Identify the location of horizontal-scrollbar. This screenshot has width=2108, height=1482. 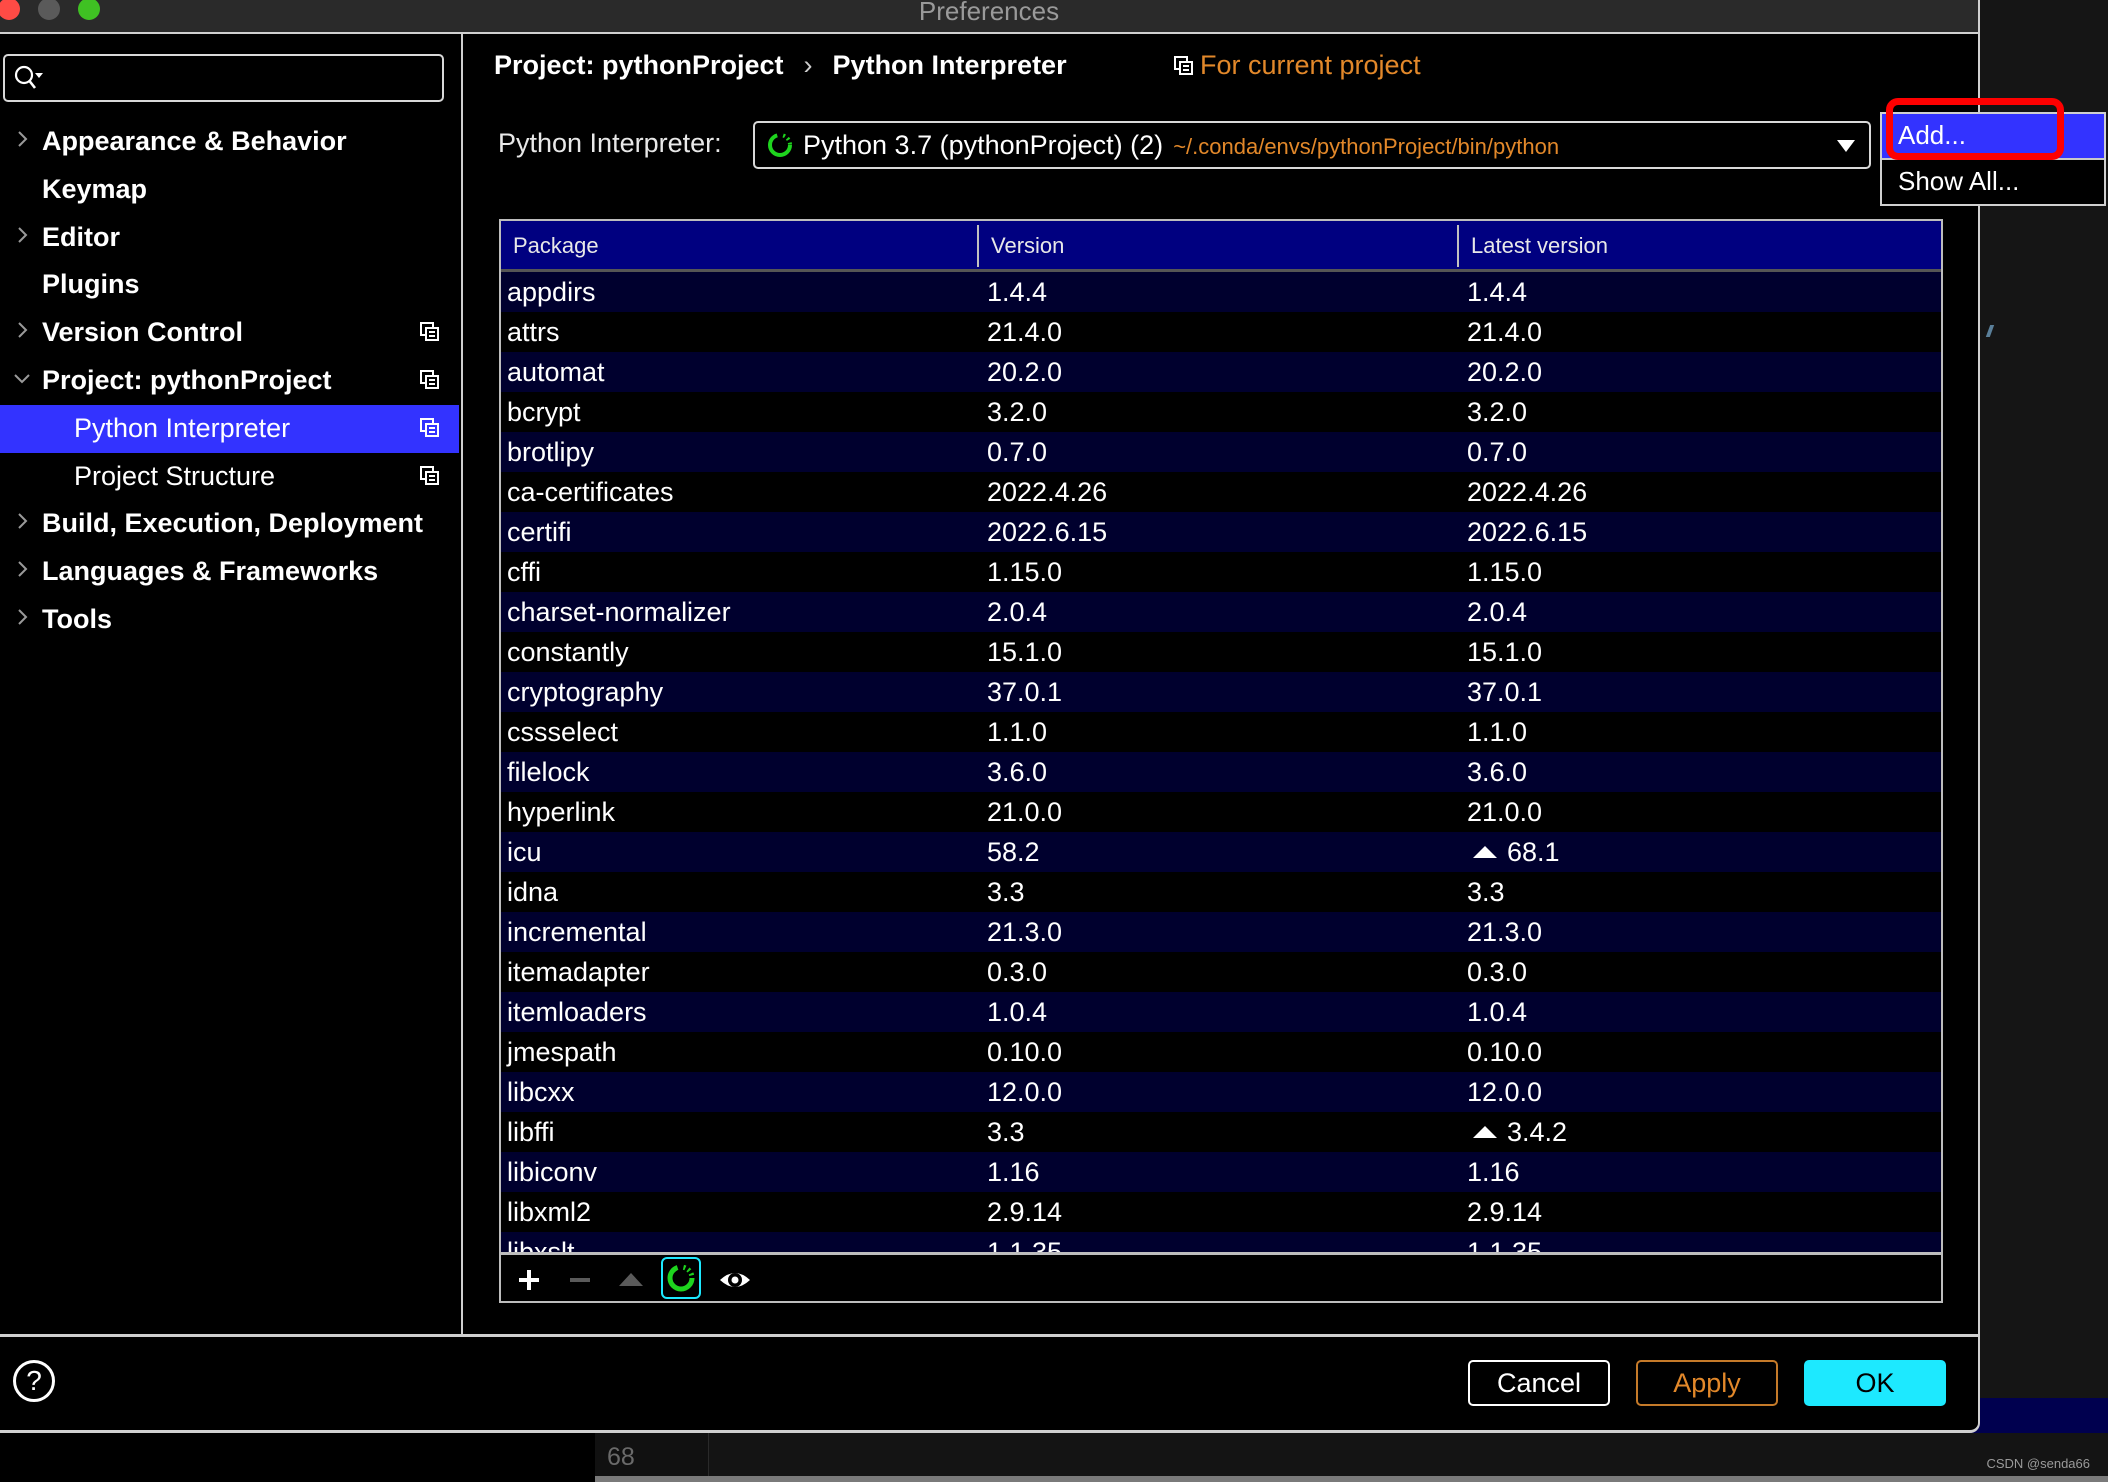
(1351, 1479).